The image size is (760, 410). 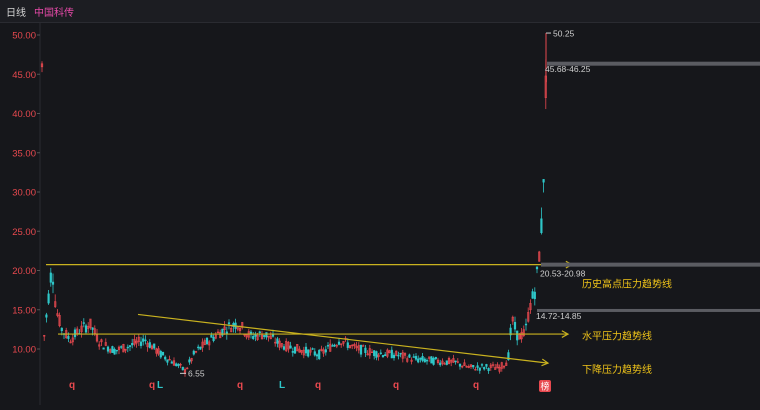 What do you see at coordinates (24, 114) in the screenshot?
I see `y-tick-label: 40.00` at bounding box center [24, 114].